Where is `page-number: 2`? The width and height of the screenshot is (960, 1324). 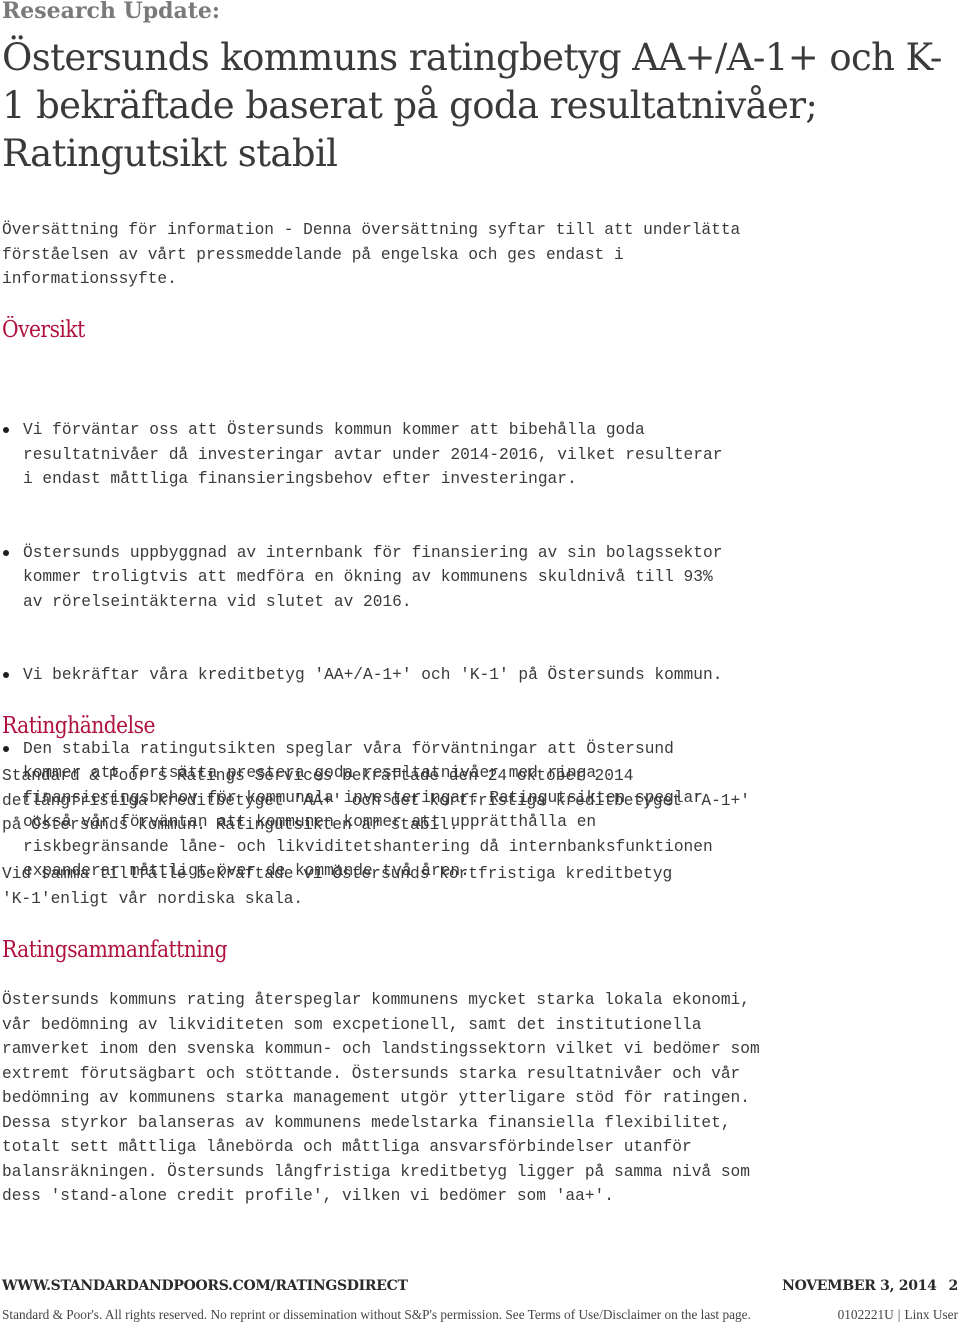 page-number: 2 is located at coordinates (953, 1286).